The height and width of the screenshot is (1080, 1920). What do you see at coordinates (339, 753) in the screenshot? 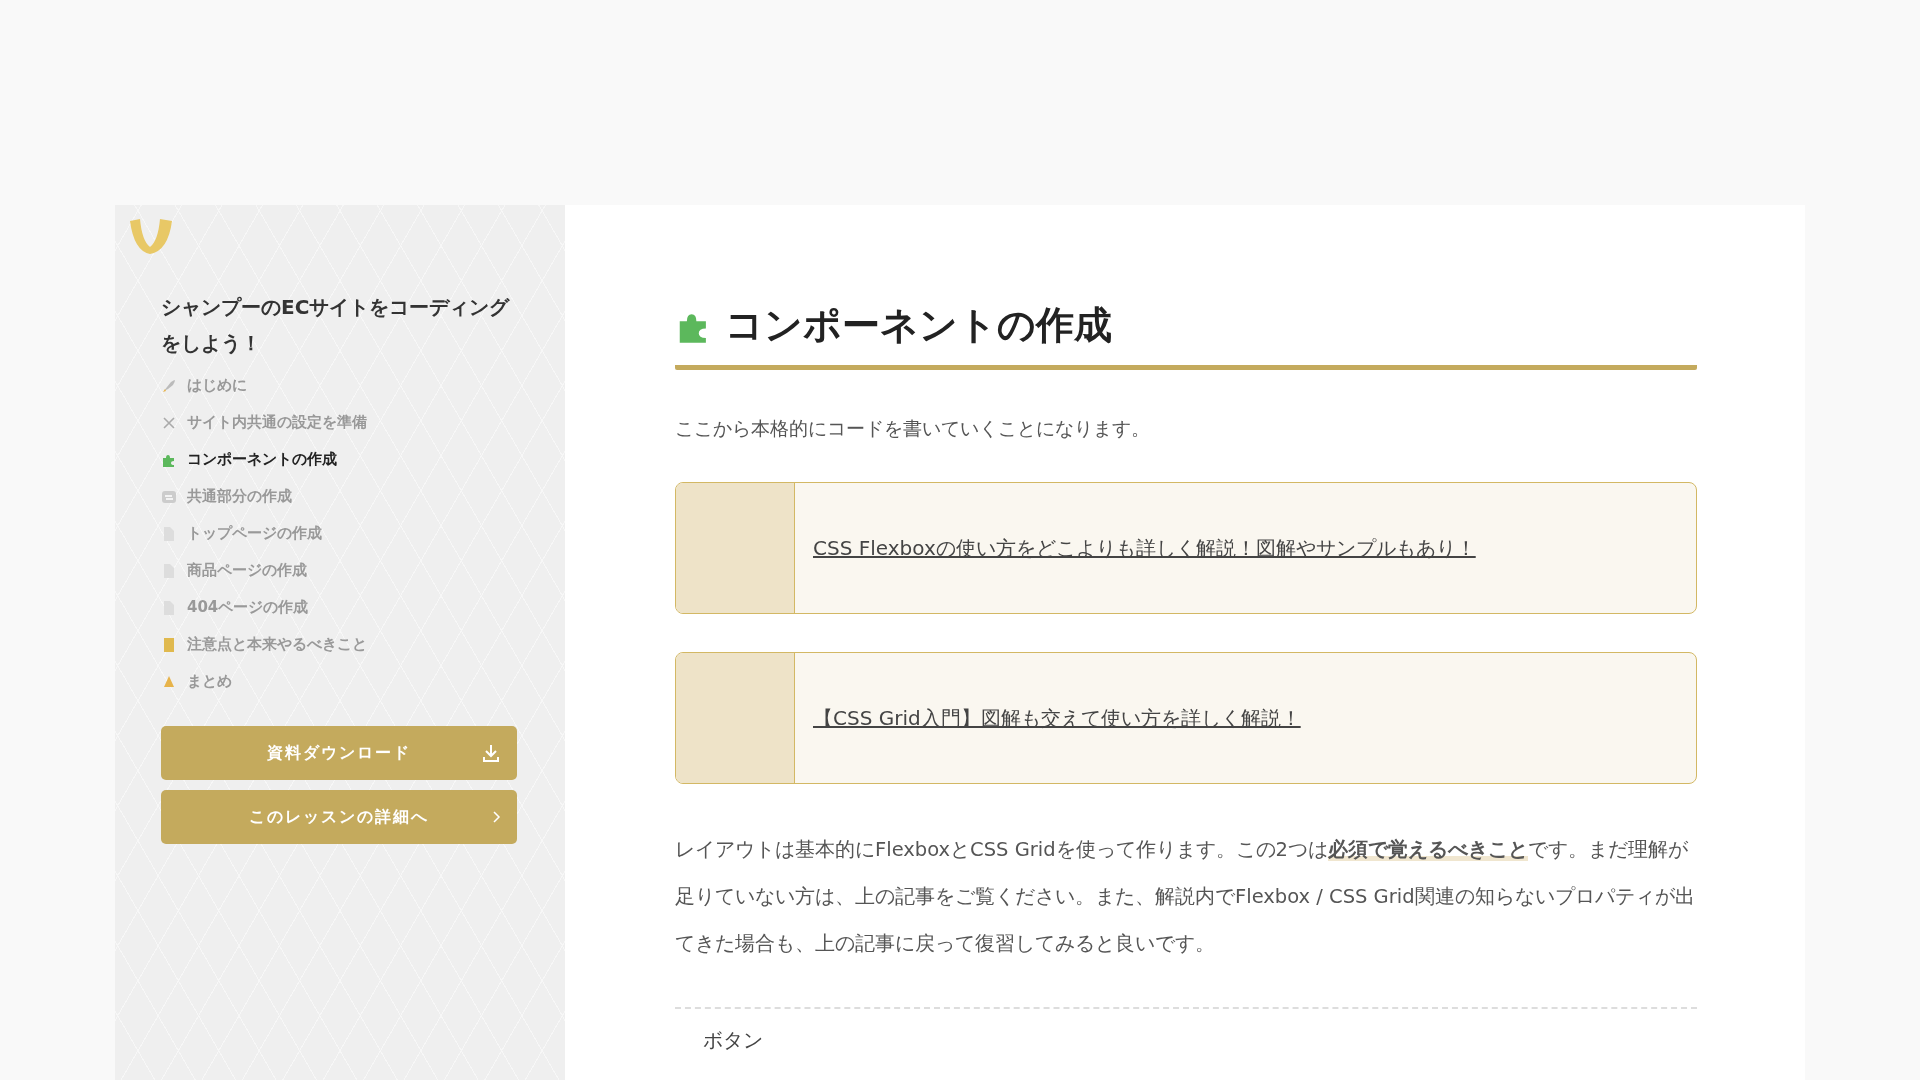
I see `sidebar-button: 資料ダウンロード` at bounding box center [339, 753].